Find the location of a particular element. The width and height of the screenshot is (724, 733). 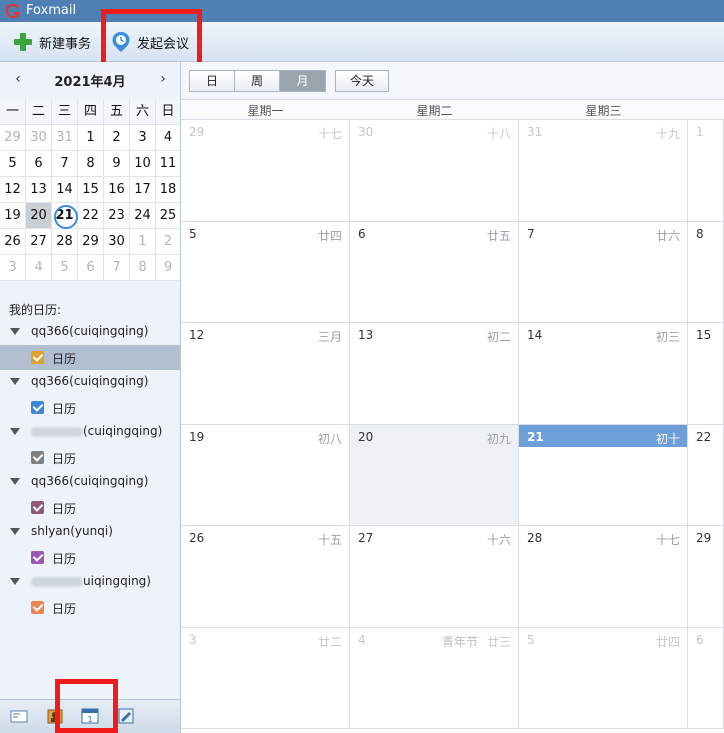

month-day-cell: 7 廿六 is located at coordinates (603, 272).